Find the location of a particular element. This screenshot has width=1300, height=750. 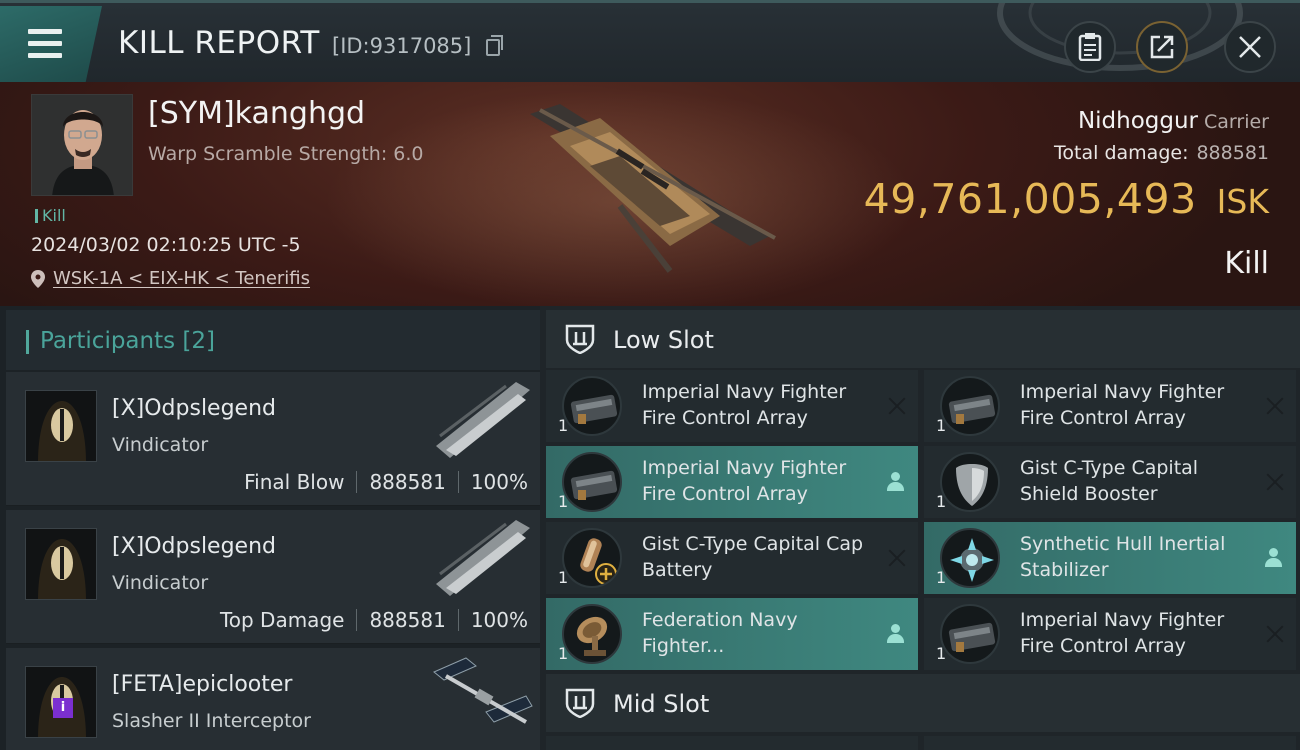

share-button is located at coordinates (1162, 47).